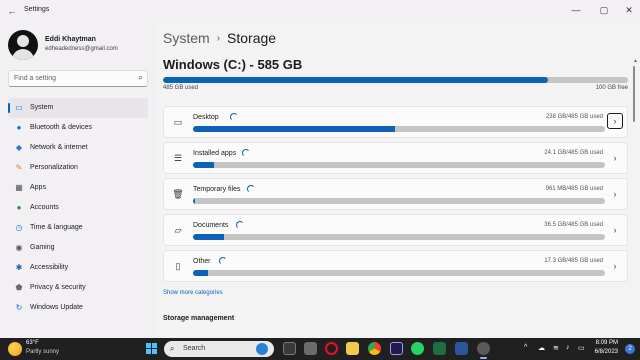 Image resolution: width=640 pixels, height=360 pixels. I want to click on monitor-icon: ▭, so click(19, 107).